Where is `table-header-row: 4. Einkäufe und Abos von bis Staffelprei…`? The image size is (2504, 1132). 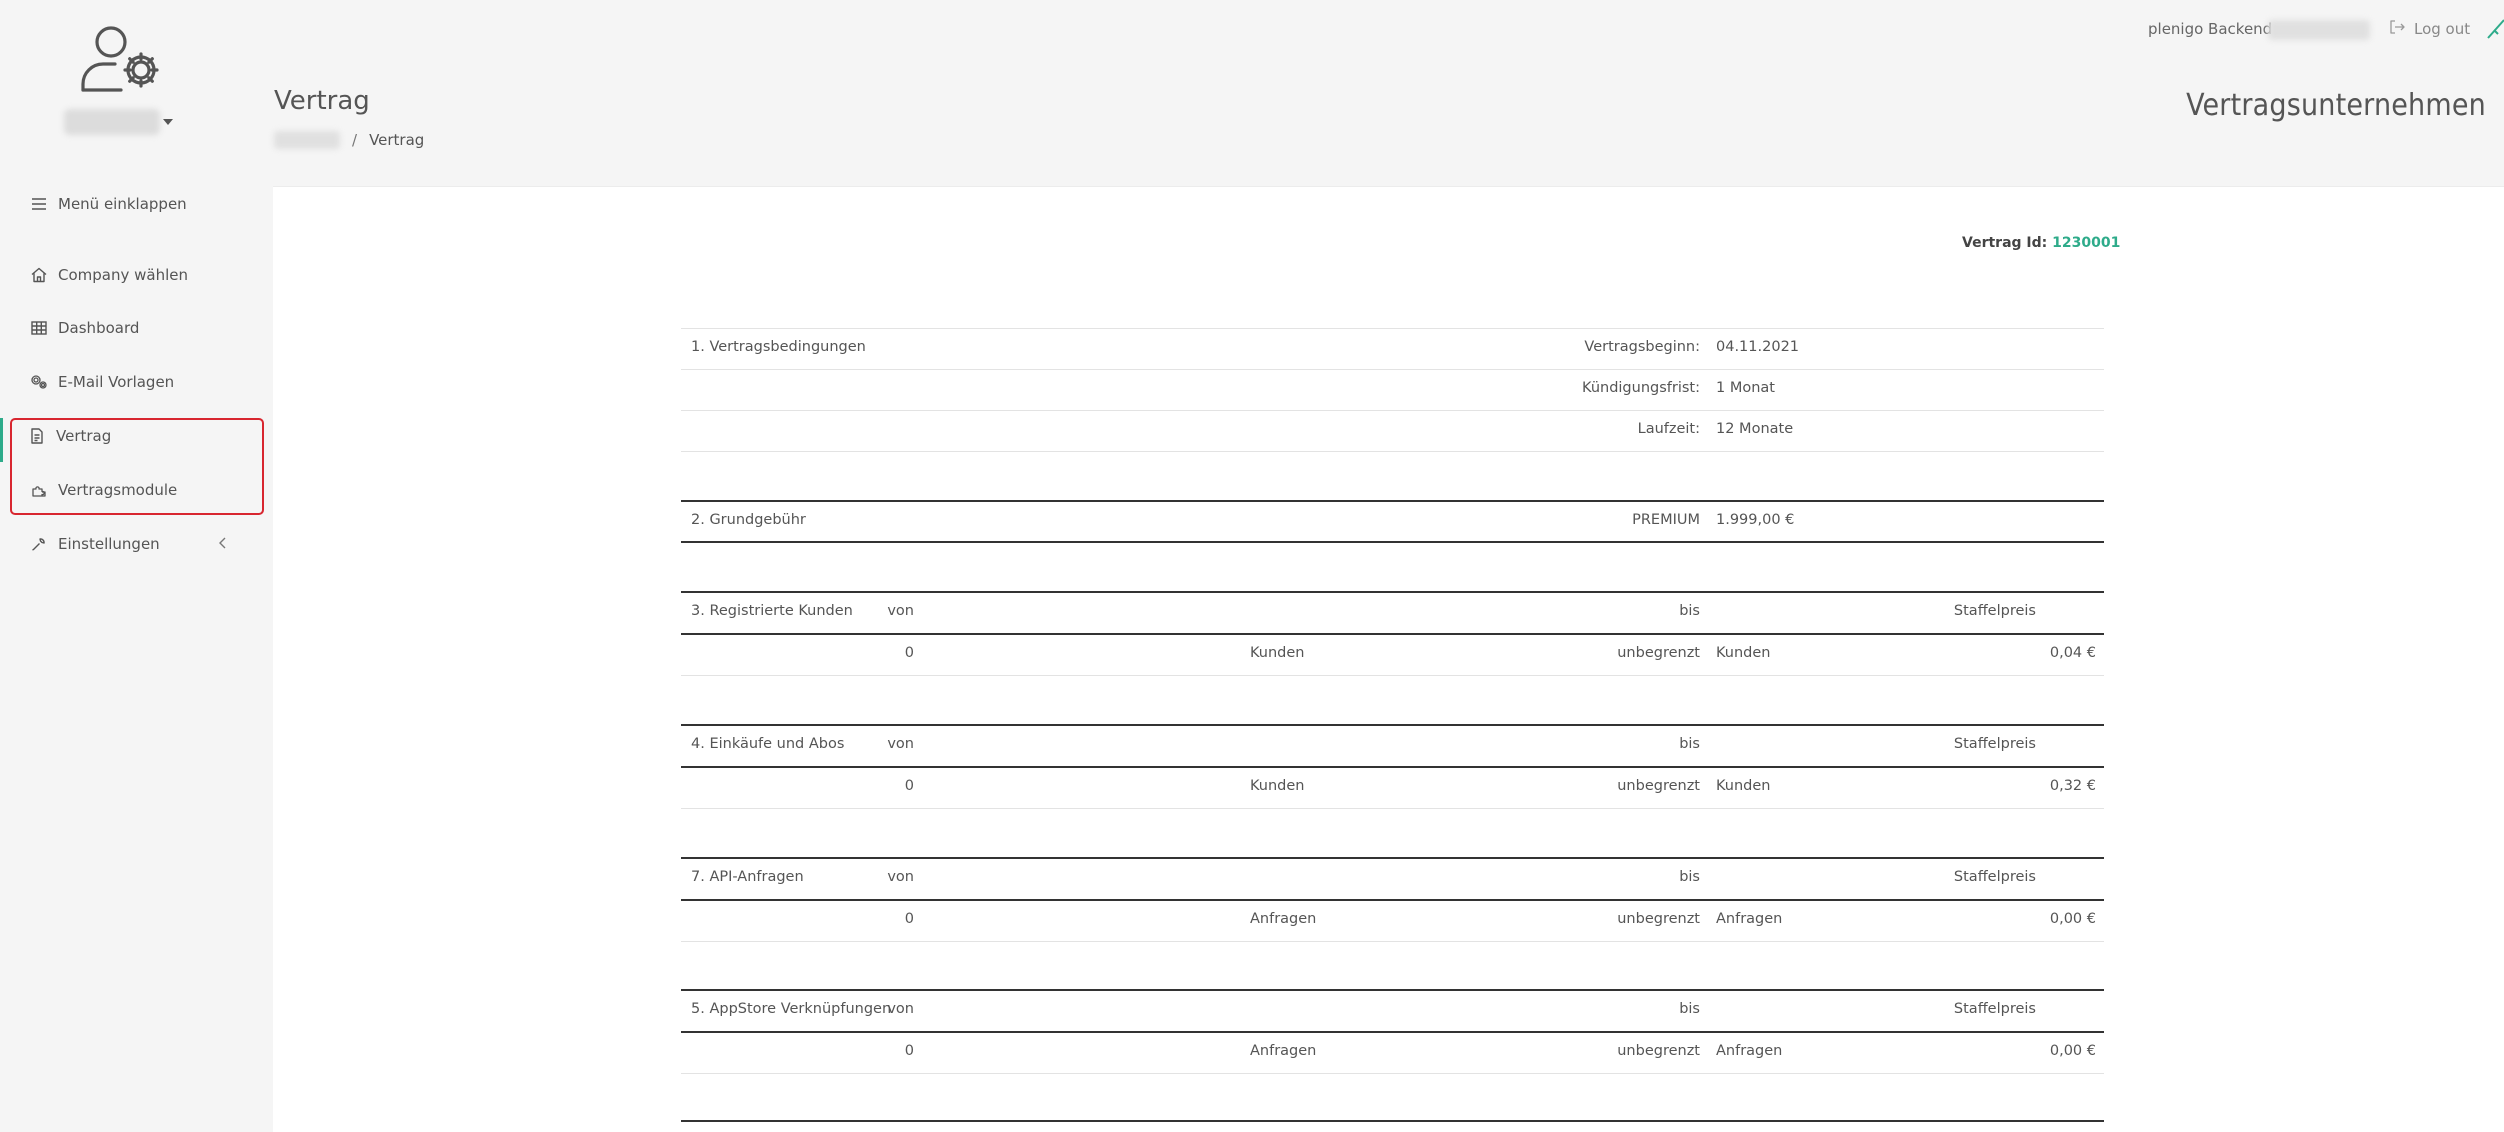 table-header-row: 4. Einkäufe und Abos von bis Staffelprei… is located at coordinates (1392, 745).